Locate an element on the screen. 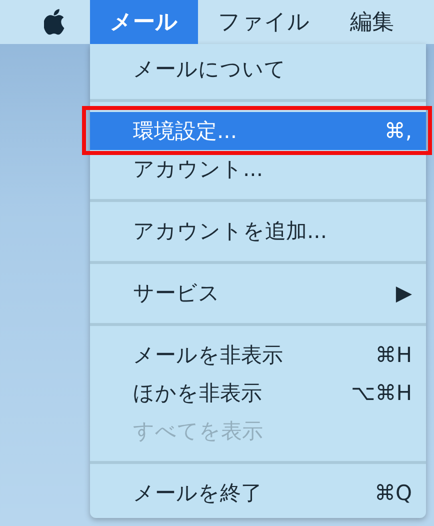 The width and height of the screenshot is (434, 526). menu-bar-item: メール is located at coordinates (144, 22).